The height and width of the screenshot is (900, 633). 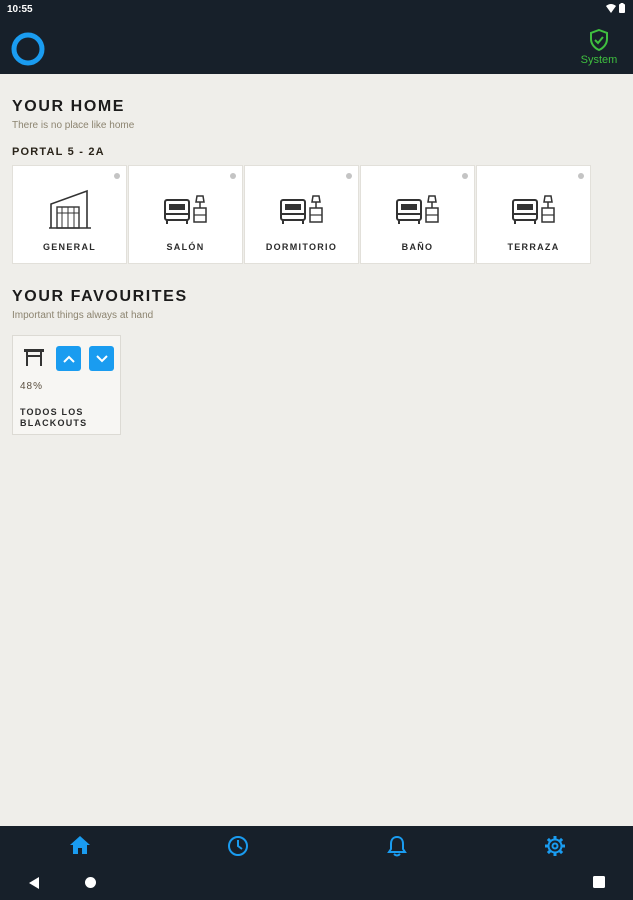 What do you see at coordinates (316, 10) in the screenshot?
I see `status-bar: 10:55` at bounding box center [316, 10].